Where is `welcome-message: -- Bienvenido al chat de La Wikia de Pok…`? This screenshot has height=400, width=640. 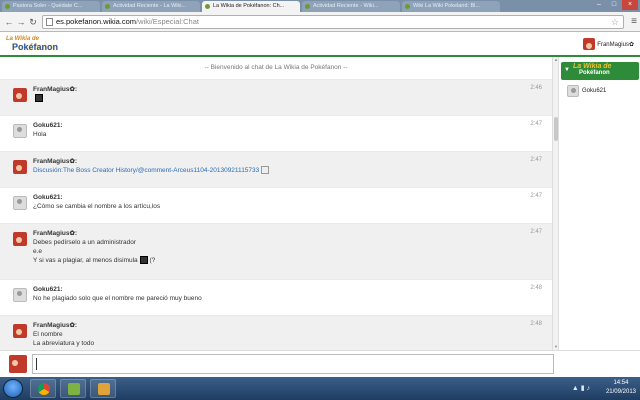
welcome-message: -- Bienvenido al chat de La Wikia de Pok… is located at coordinates (276, 67).